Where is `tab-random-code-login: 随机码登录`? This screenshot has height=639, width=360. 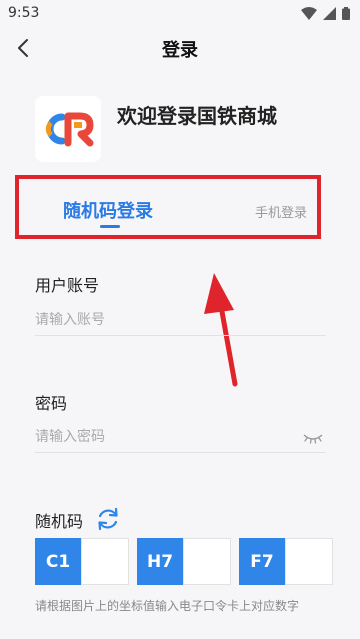 tab-random-code-login: 随机码登录 is located at coordinates (108, 210).